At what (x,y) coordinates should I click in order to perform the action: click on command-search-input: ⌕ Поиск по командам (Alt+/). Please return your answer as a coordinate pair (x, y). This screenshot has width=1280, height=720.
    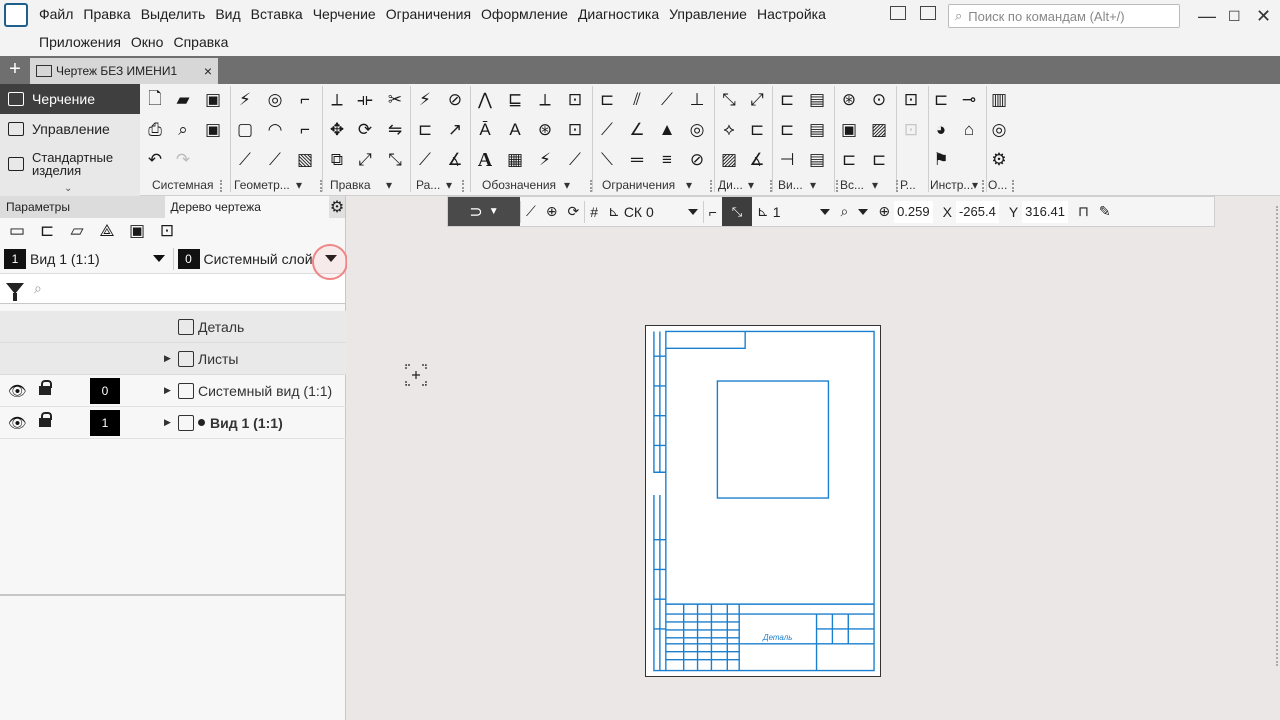
    Looking at the image, I should click on (1064, 16).